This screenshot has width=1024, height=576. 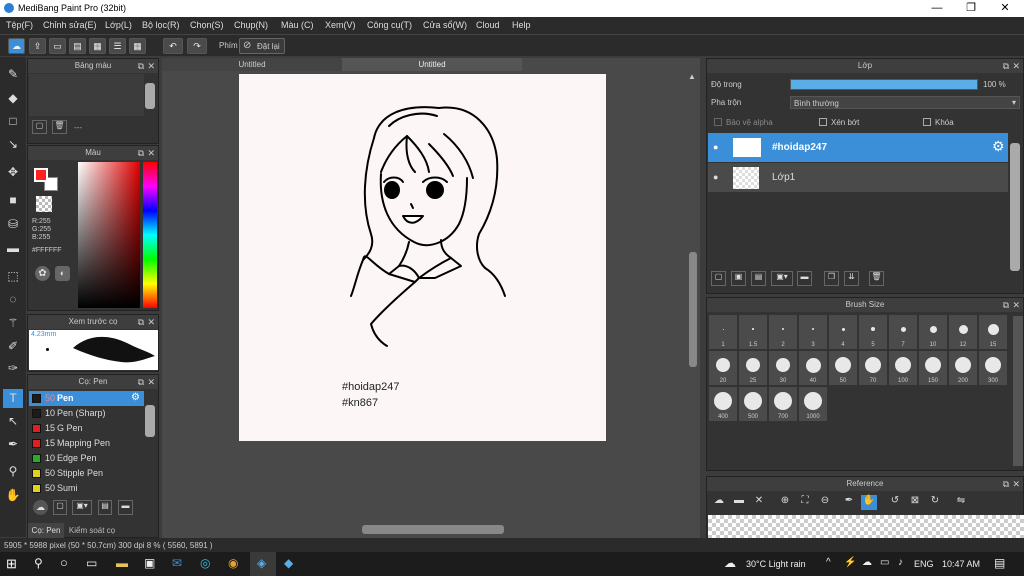 I want to click on lasso-tool-icon: ◌, so click(x=13, y=299).